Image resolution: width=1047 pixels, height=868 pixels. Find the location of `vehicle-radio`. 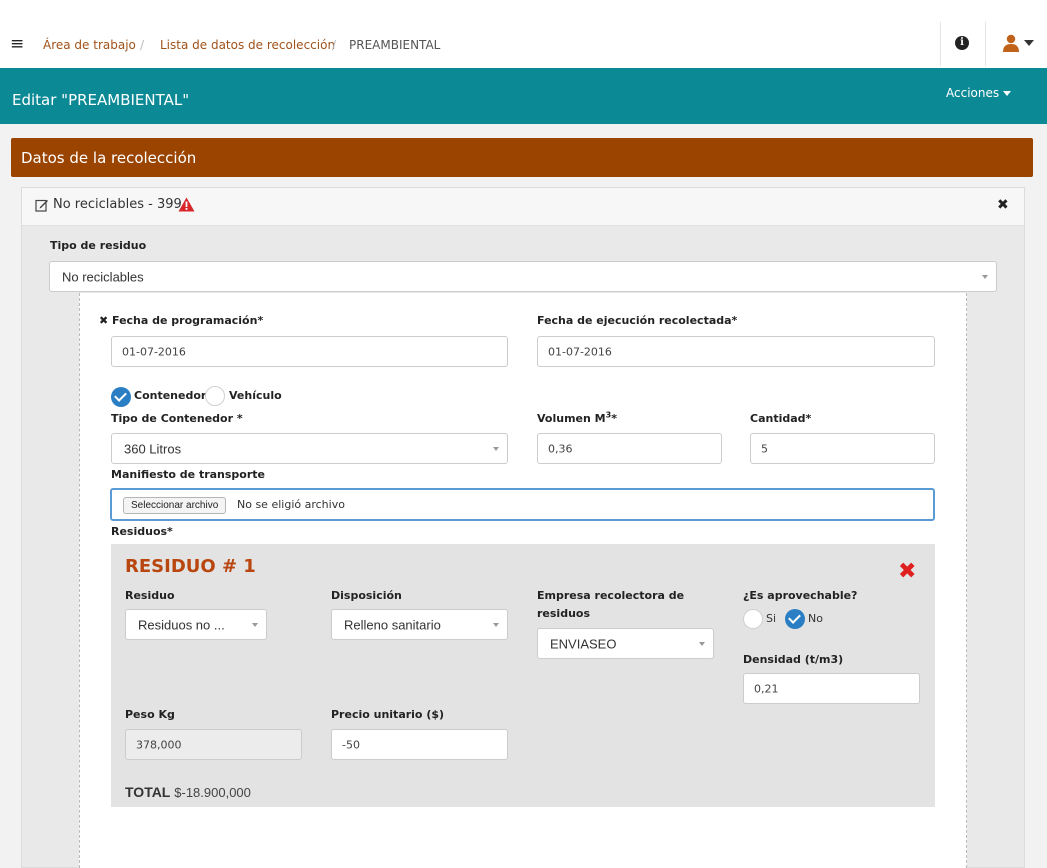

vehicle-radio is located at coordinates (215, 396).